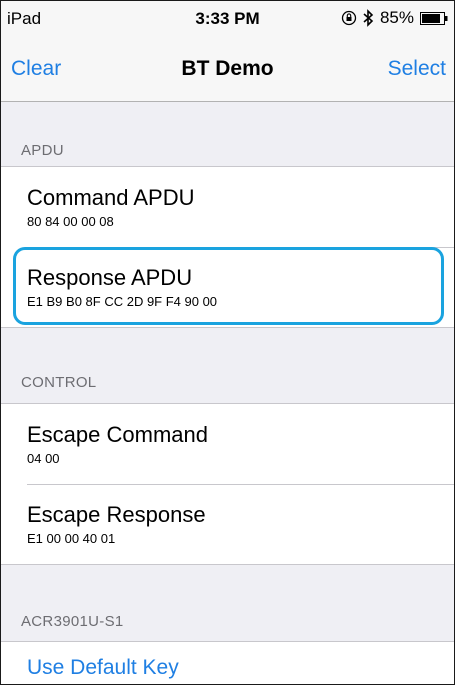 This screenshot has height=685, width=455. Describe the element at coordinates (116, 514) in the screenshot. I see `escape-response-title: Escape Response` at that location.